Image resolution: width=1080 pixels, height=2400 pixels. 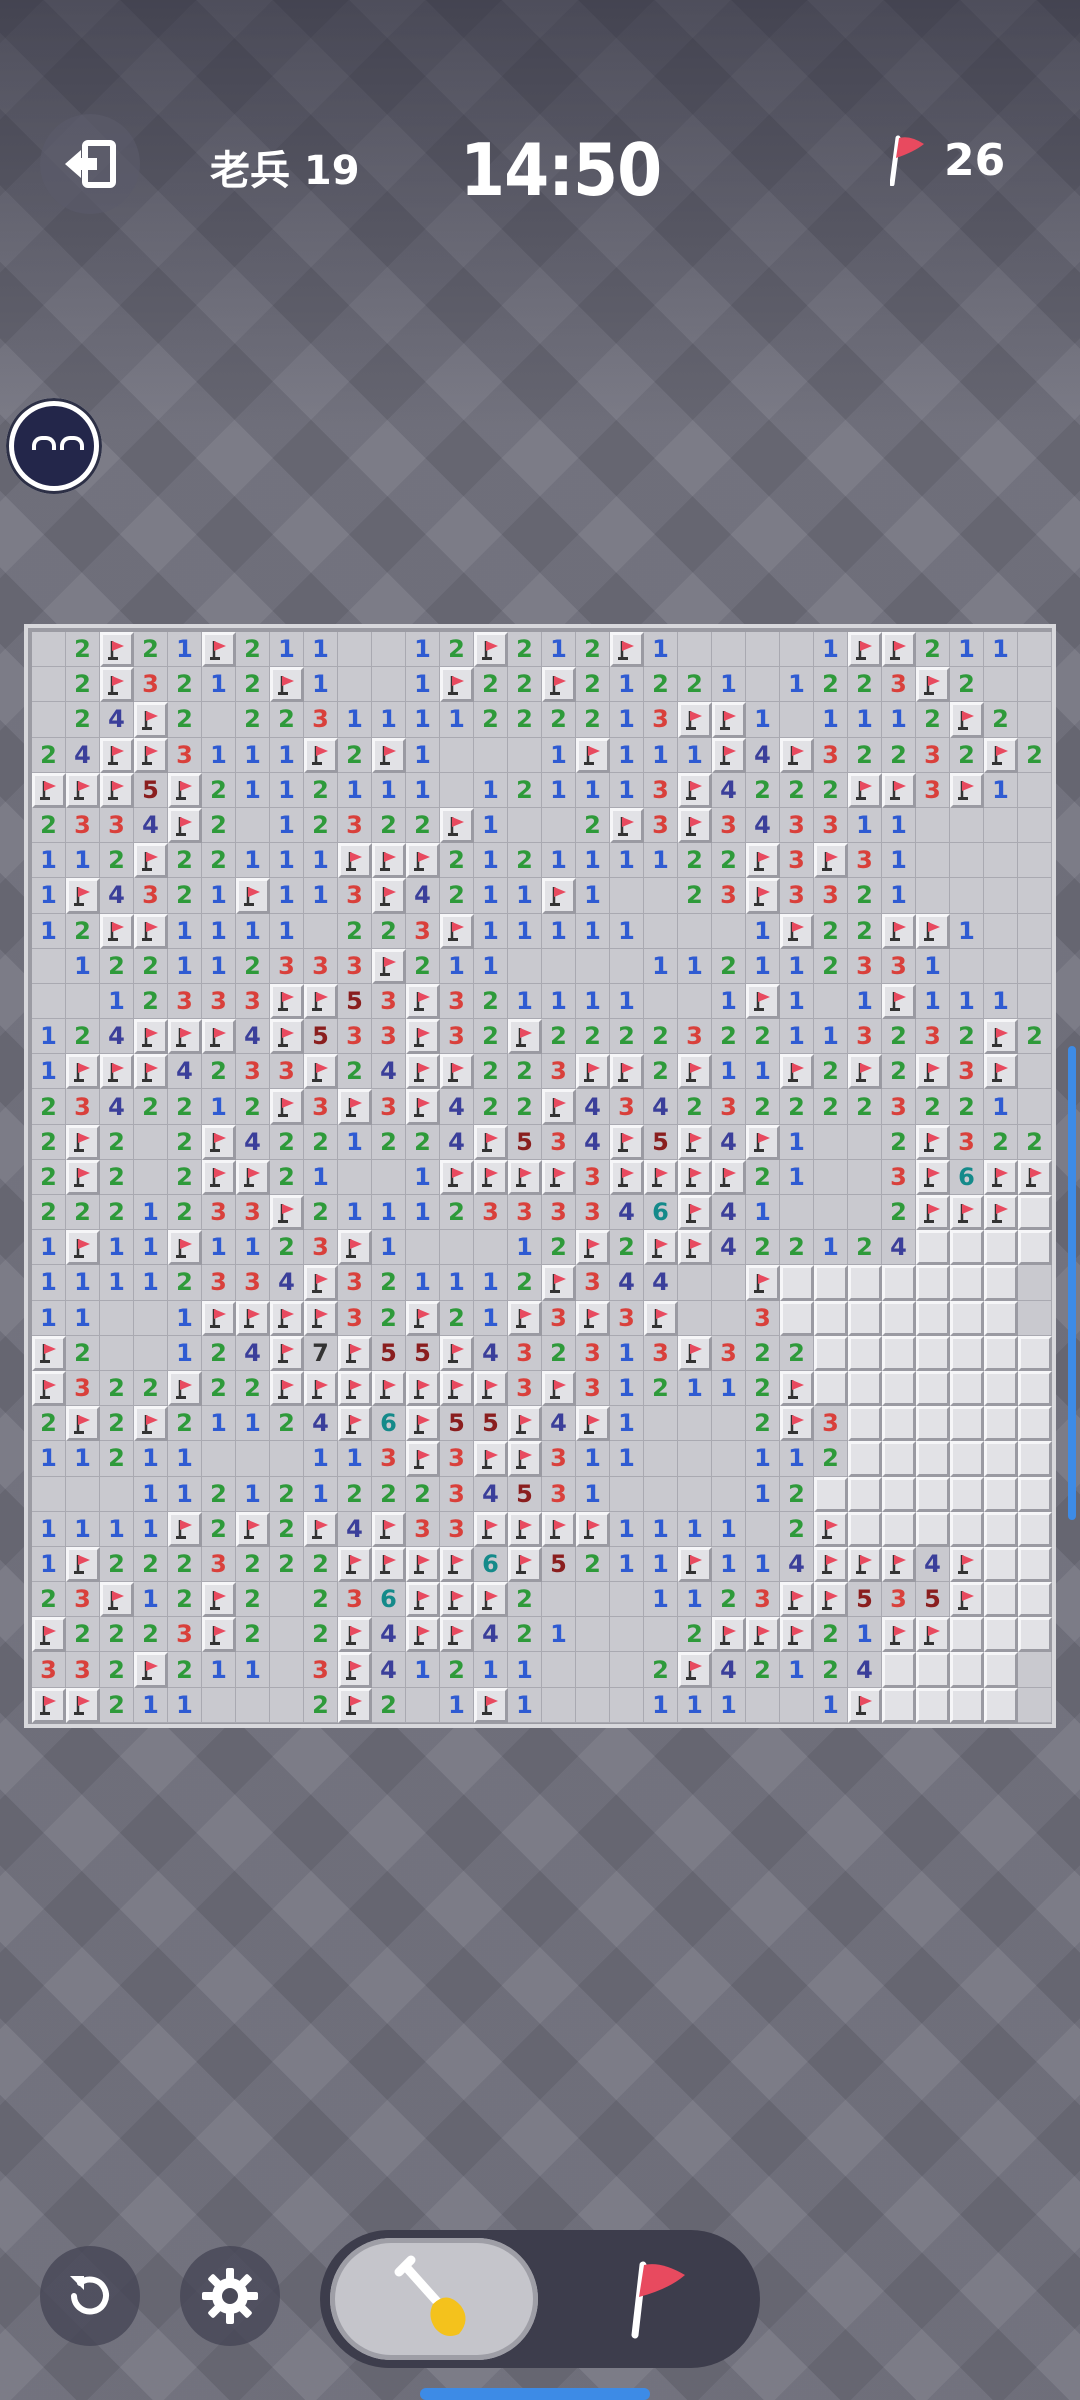 What do you see at coordinates (491, 1564) in the screenshot?
I see `number-cell: 6` at bounding box center [491, 1564].